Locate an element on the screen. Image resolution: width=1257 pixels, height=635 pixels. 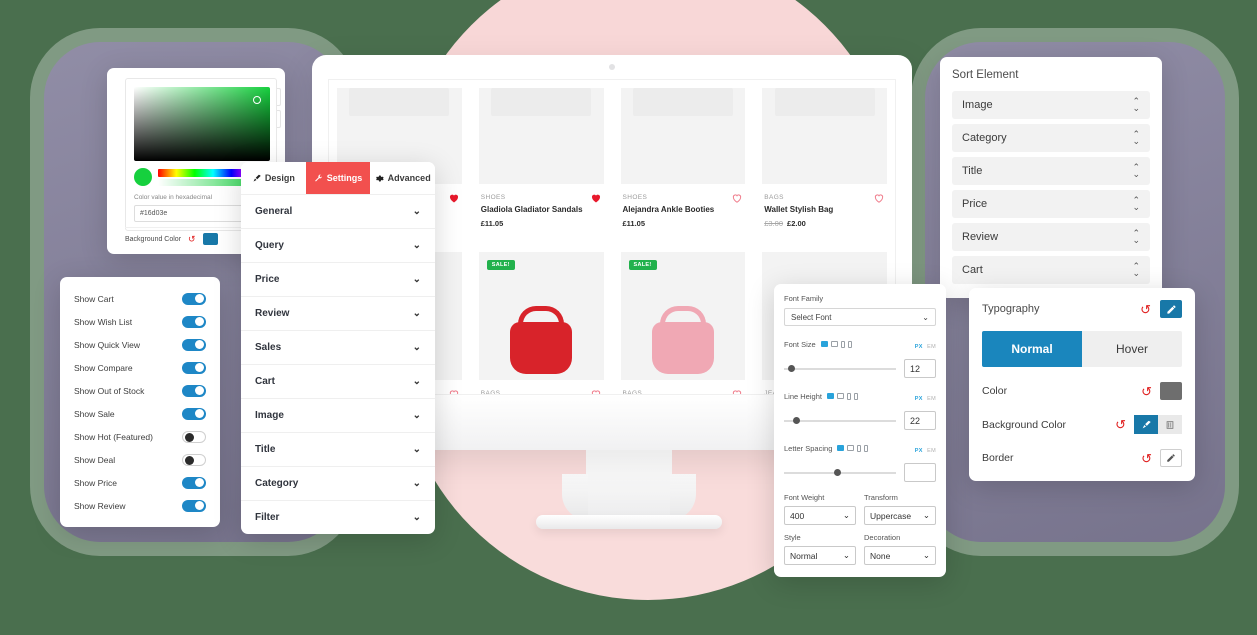
line-height-input: 22 is located at coordinates (920, 420).